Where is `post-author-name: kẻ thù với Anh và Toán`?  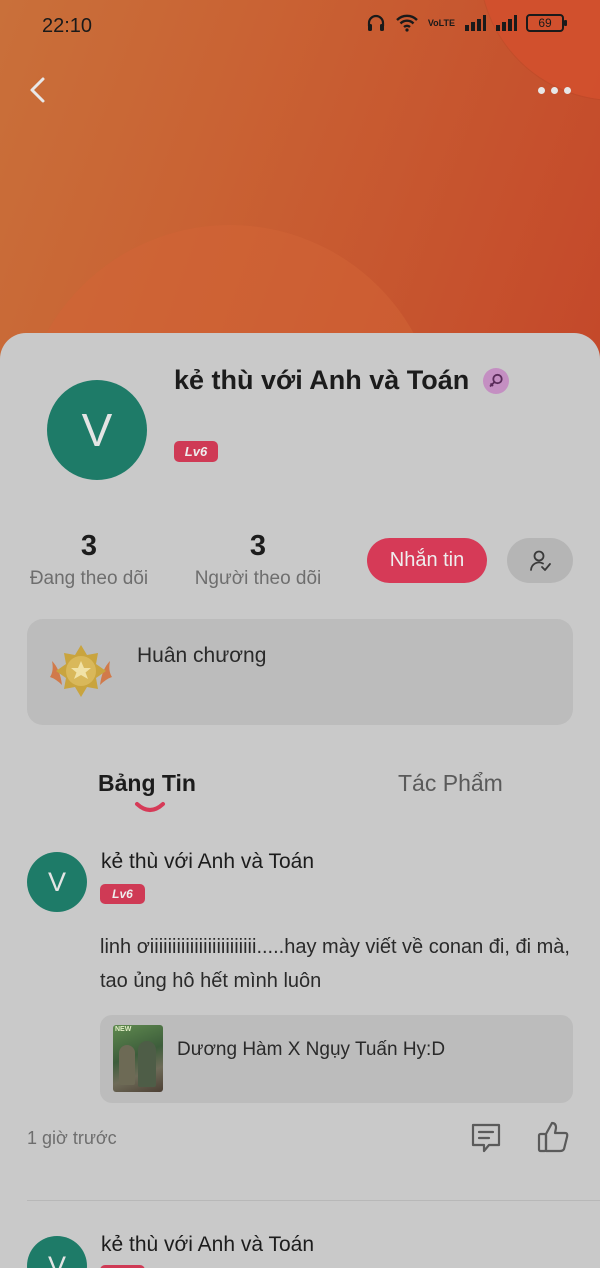
post-author-name: kẻ thù với Anh và Toán is located at coordinates (207, 862).